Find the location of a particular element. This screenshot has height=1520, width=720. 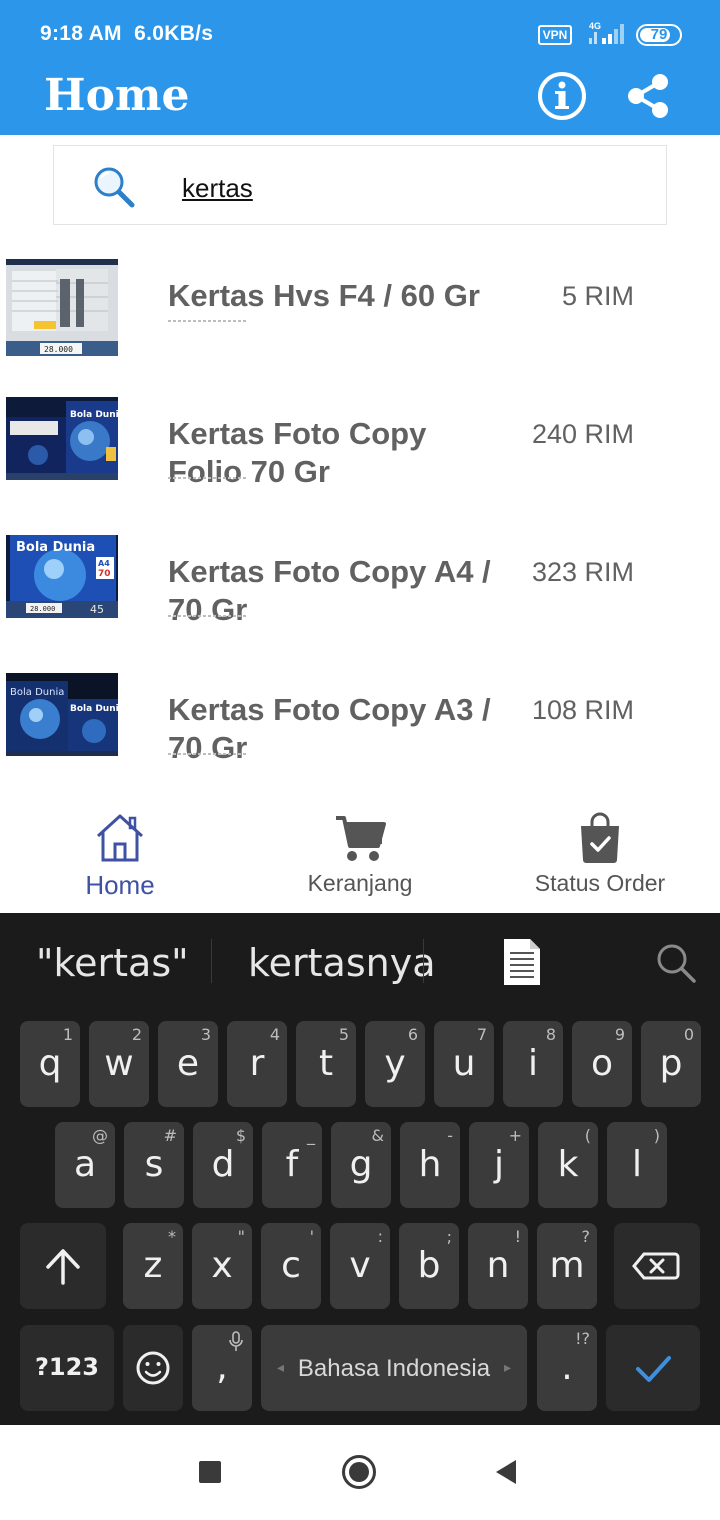

key-hint: 0 is located at coordinates (688, 1034).